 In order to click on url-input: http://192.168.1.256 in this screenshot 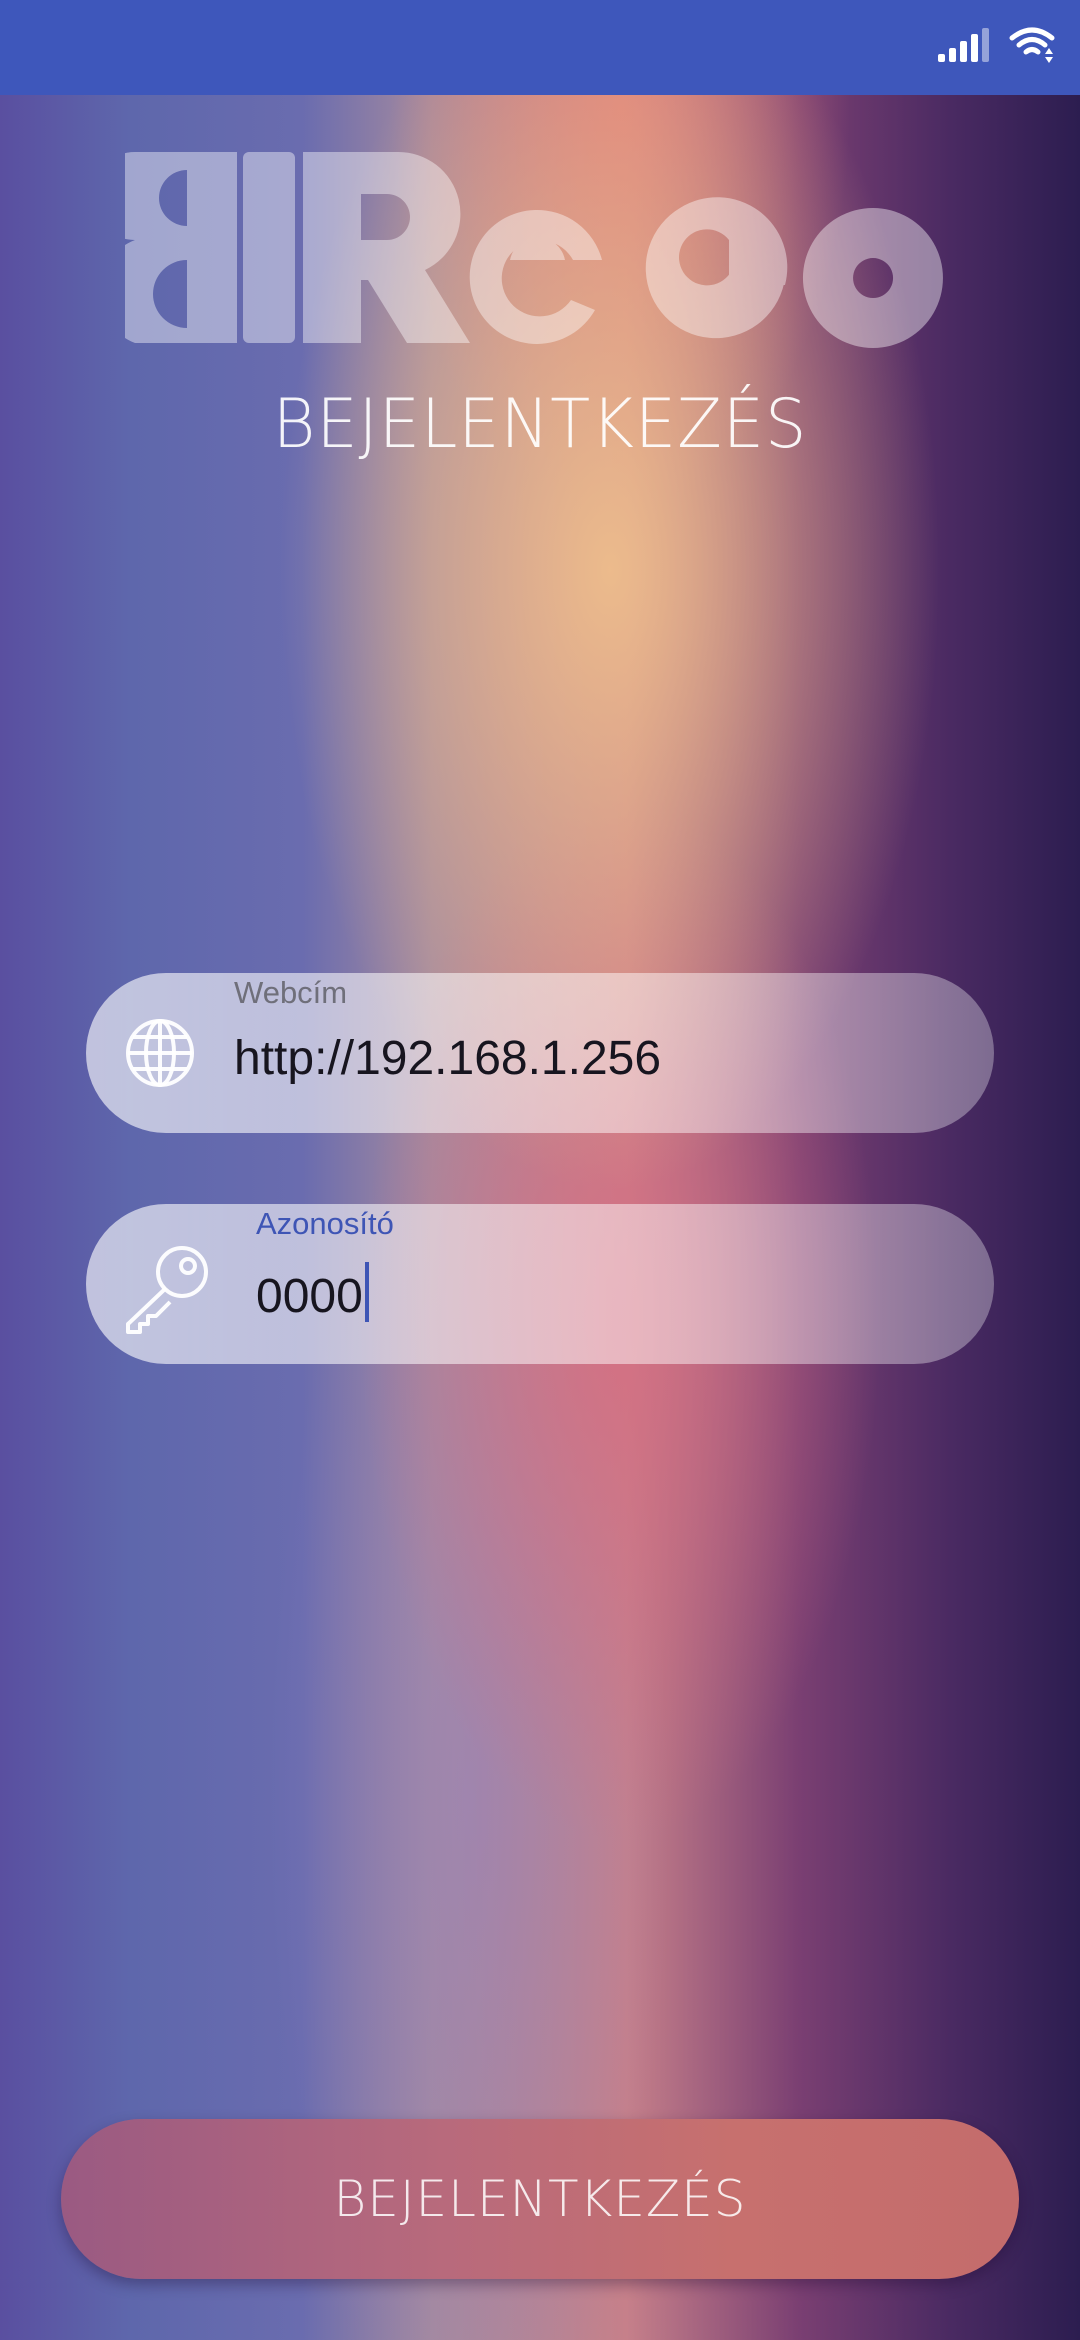, I will do `click(447, 1058)`.